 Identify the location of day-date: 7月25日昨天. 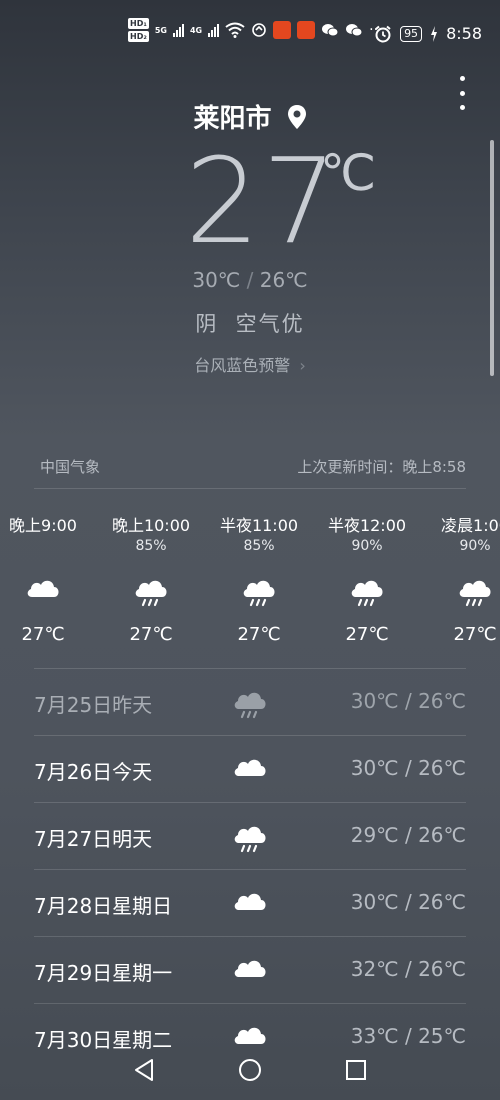
(93, 705).